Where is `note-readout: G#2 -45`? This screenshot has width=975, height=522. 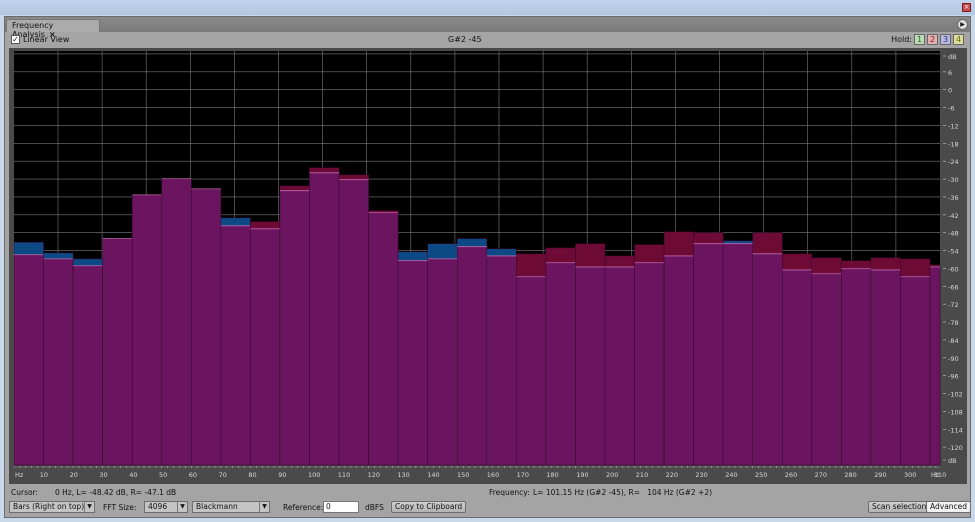 note-readout: G#2 -45 is located at coordinates (465, 39).